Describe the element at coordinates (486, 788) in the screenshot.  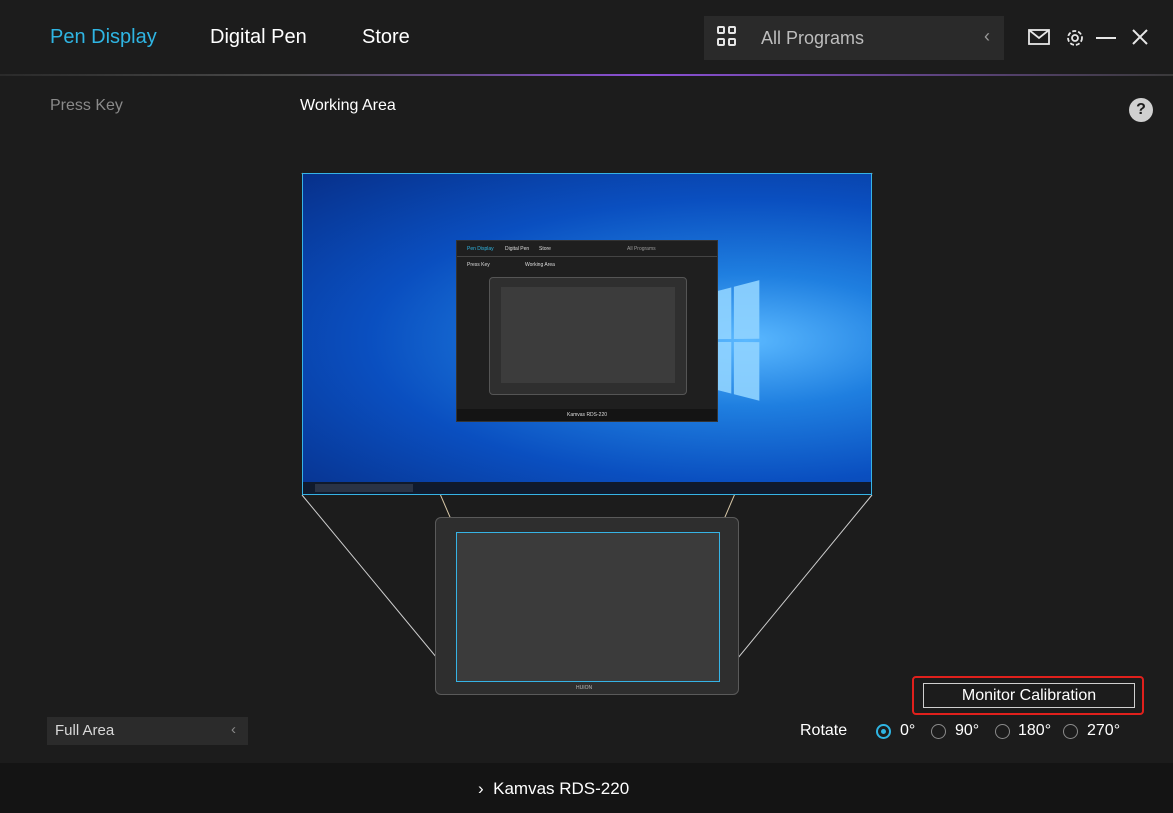
I see `chevron-right-icon: ›` at that location.